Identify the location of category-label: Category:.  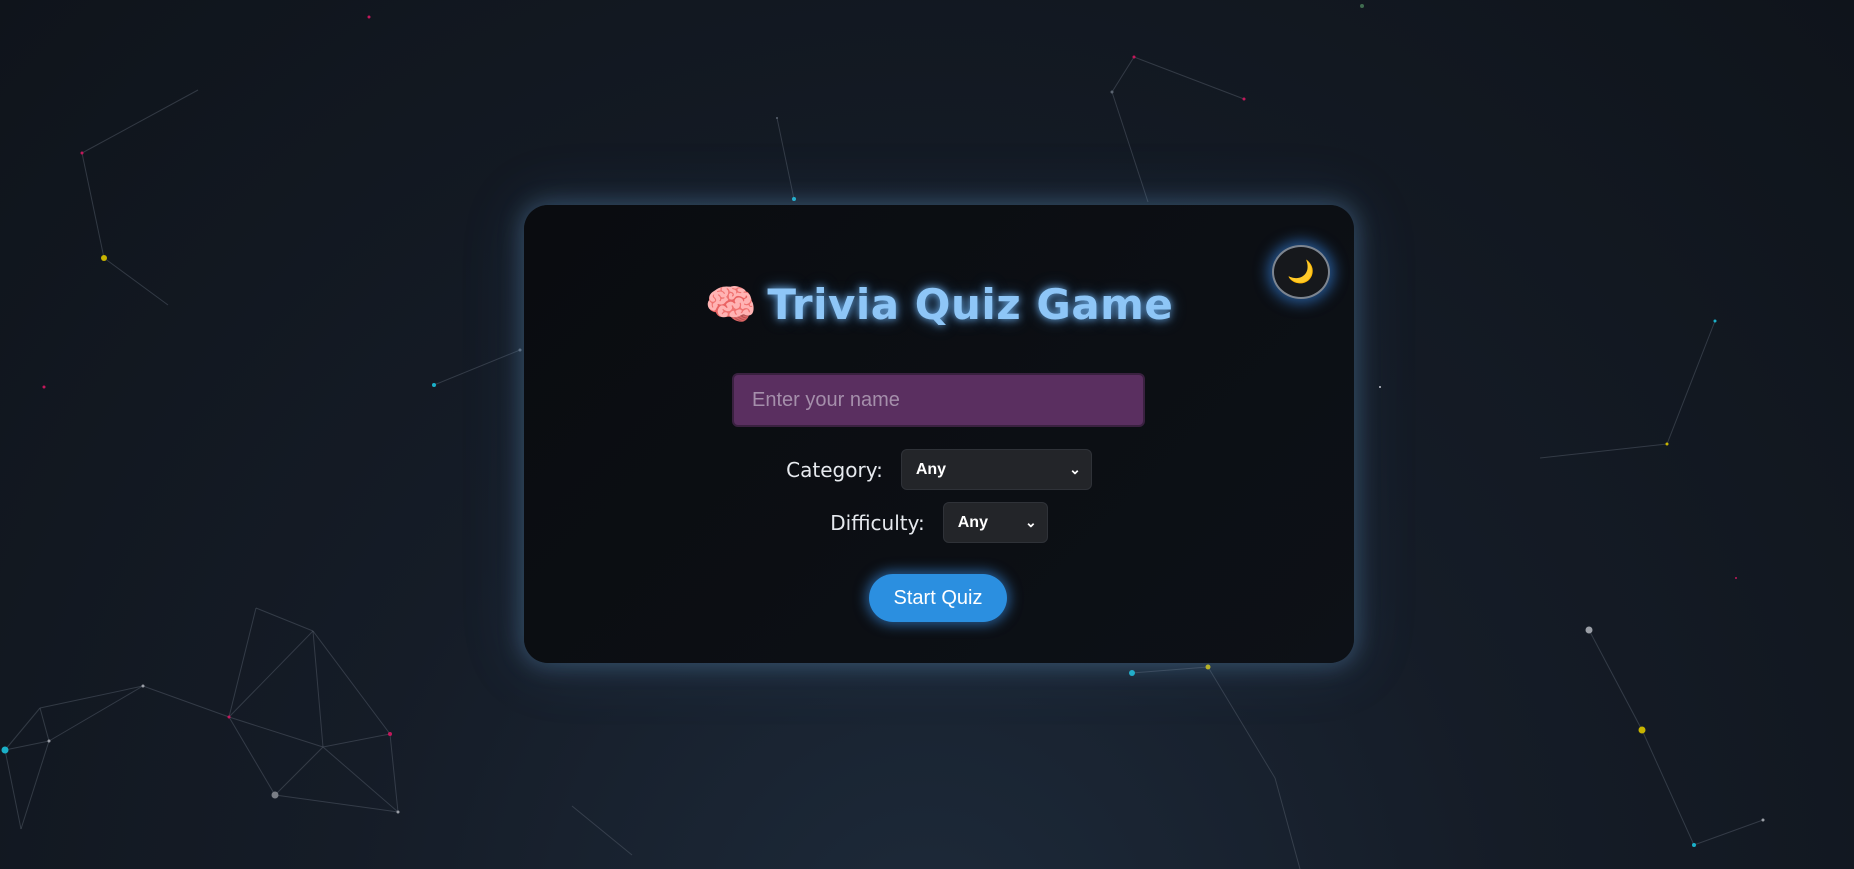
(834, 469).